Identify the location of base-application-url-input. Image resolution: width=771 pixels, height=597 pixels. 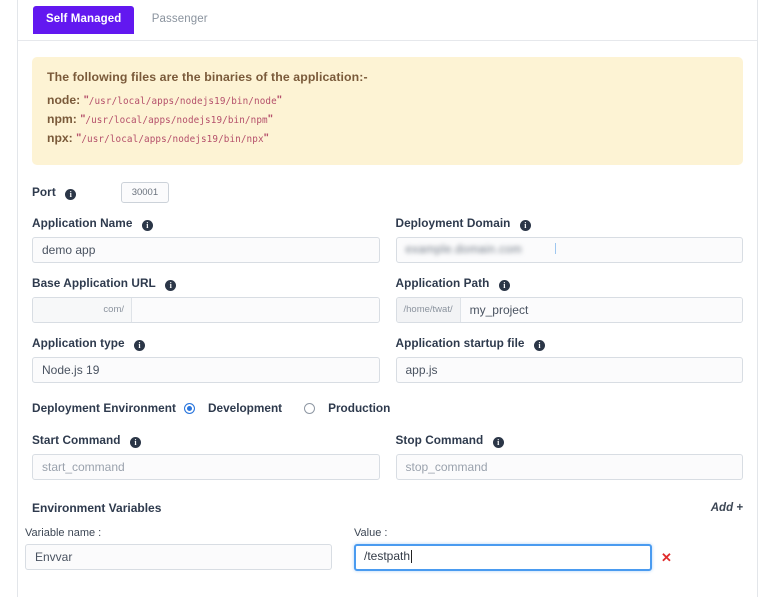
(255, 310).